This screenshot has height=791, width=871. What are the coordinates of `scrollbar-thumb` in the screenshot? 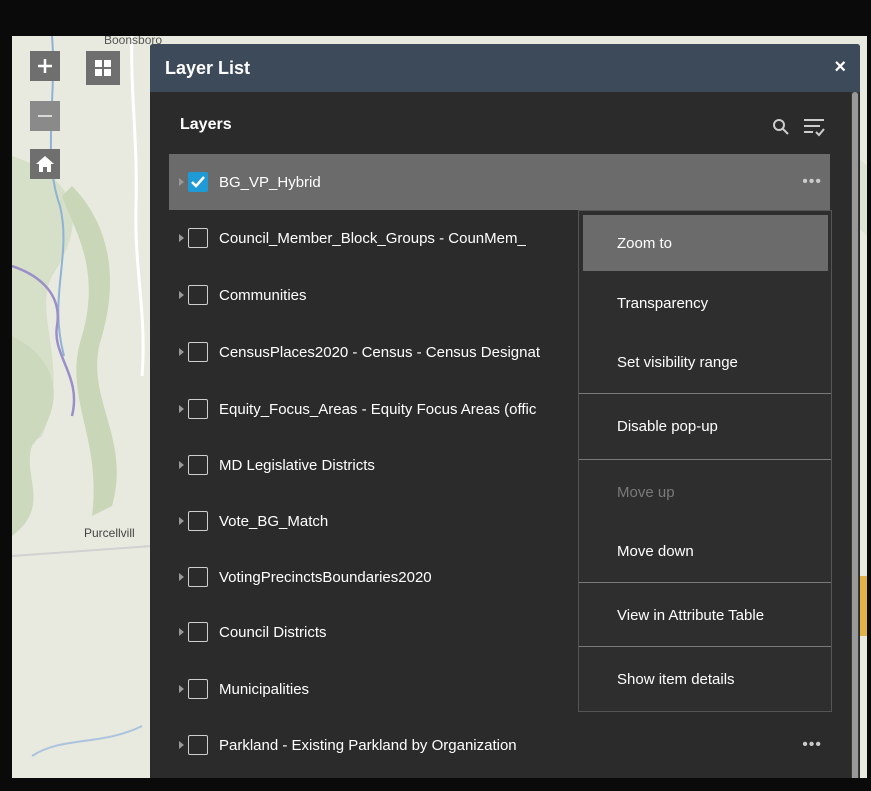 It's located at (855, 435).